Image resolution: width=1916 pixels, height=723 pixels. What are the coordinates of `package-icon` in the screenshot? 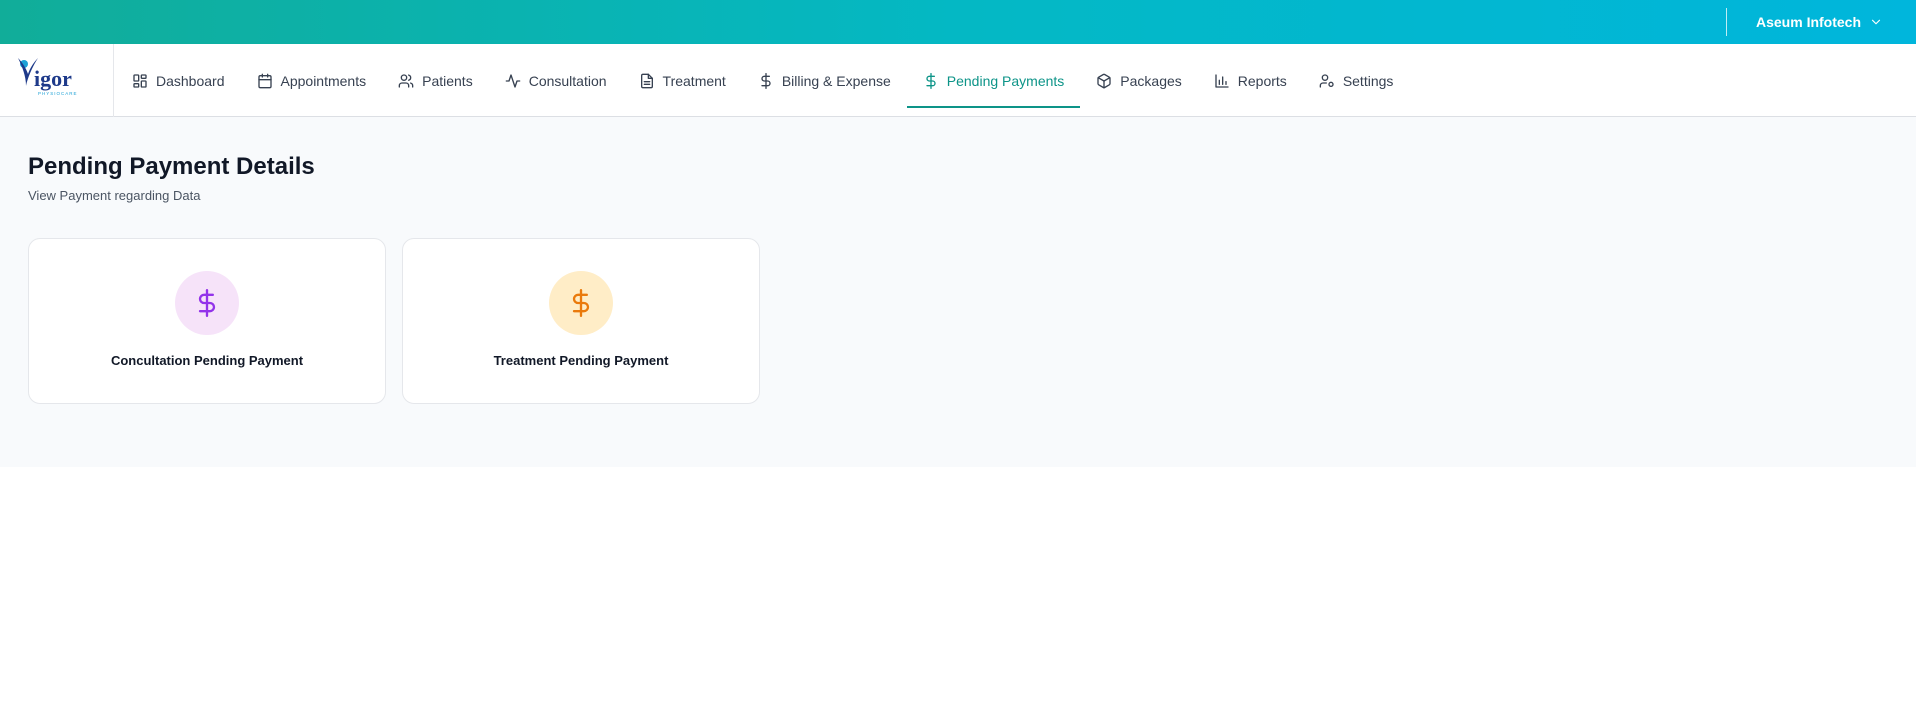 It's located at (1104, 80).